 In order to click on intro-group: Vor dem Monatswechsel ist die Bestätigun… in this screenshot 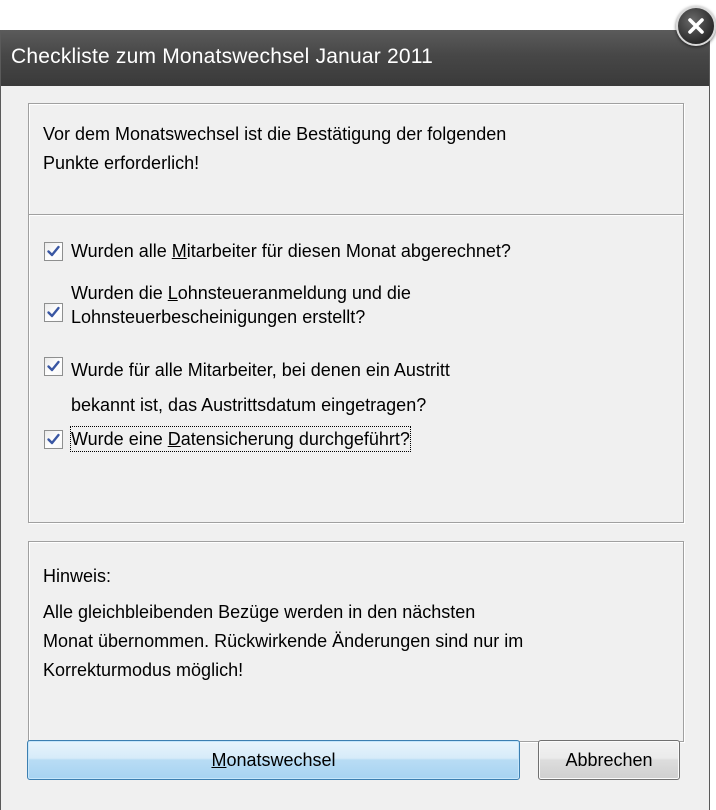, I will do `click(356, 160)`.